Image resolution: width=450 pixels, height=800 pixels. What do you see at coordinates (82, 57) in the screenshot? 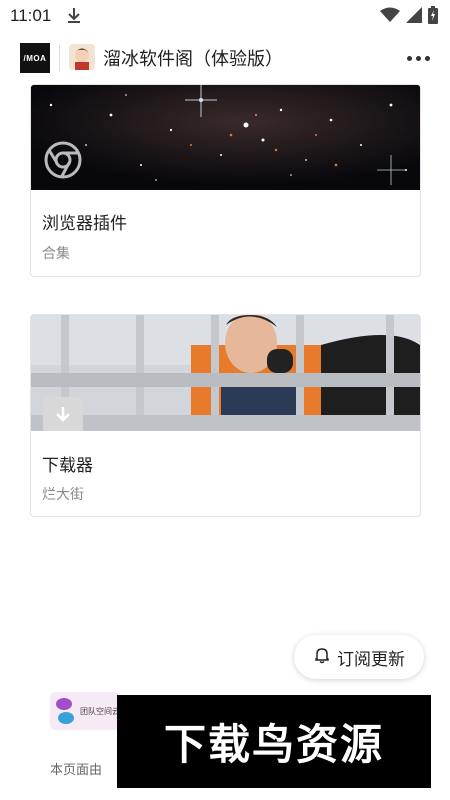
I see `avatar` at bounding box center [82, 57].